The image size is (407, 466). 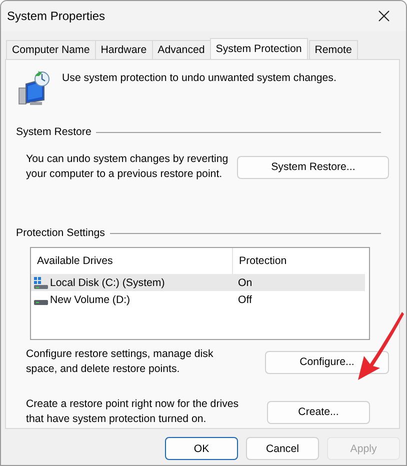 I want to click on system-drive-icon, so click(x=41, y=282).